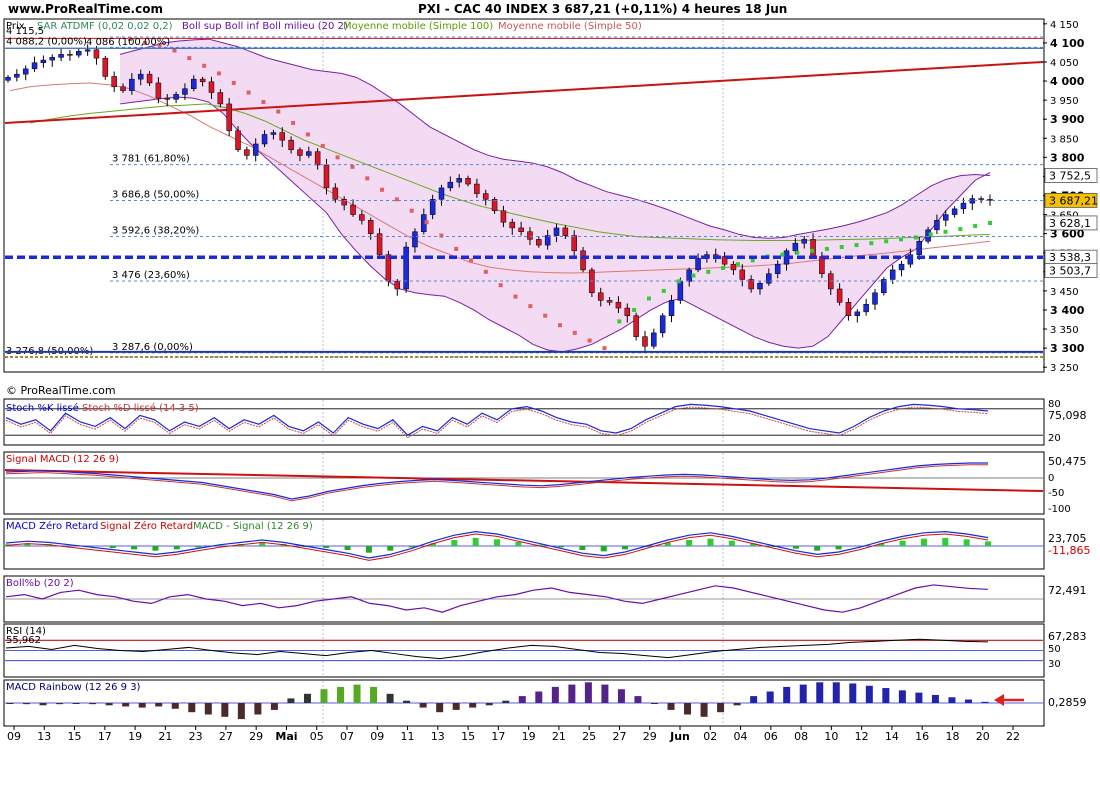 The width and height of the screenshot is (1100, 800). Describe the element at coordinates (679, 736) in the screenshot. I see `x-tick-label: Jun` at that location.